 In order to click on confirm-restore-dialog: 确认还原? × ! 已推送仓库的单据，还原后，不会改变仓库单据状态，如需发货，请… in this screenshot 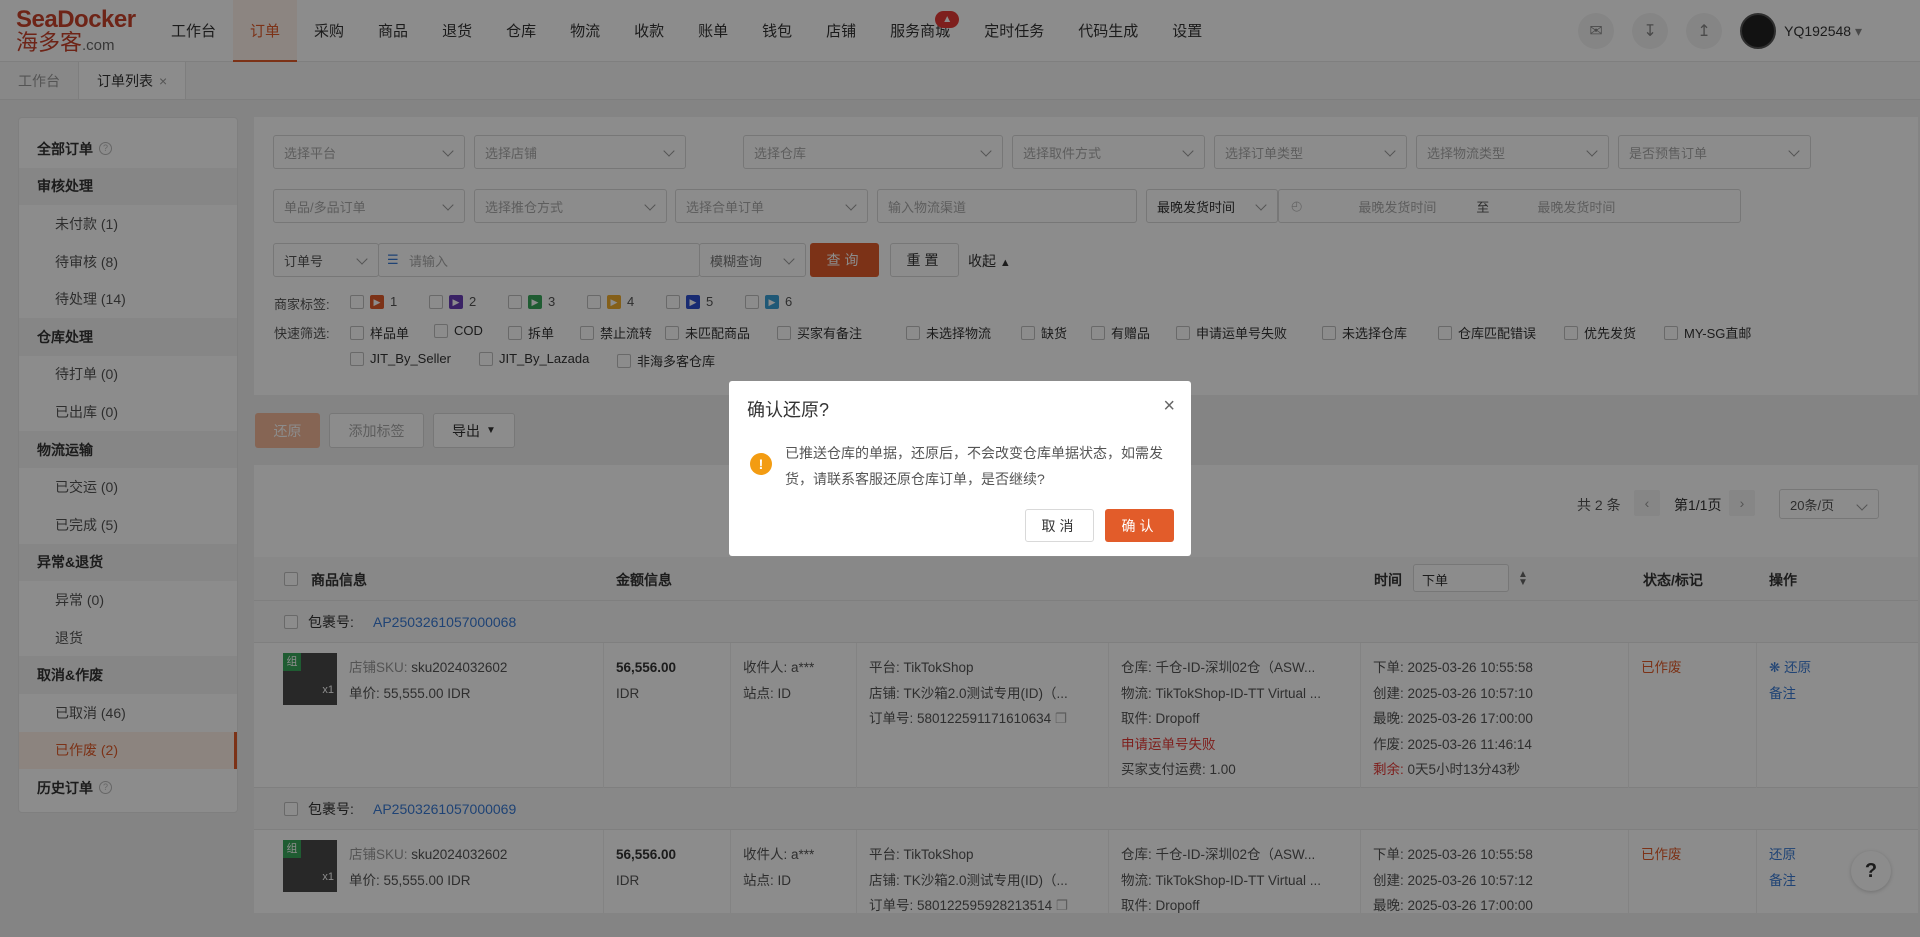, I will do `click(960, 468)`.